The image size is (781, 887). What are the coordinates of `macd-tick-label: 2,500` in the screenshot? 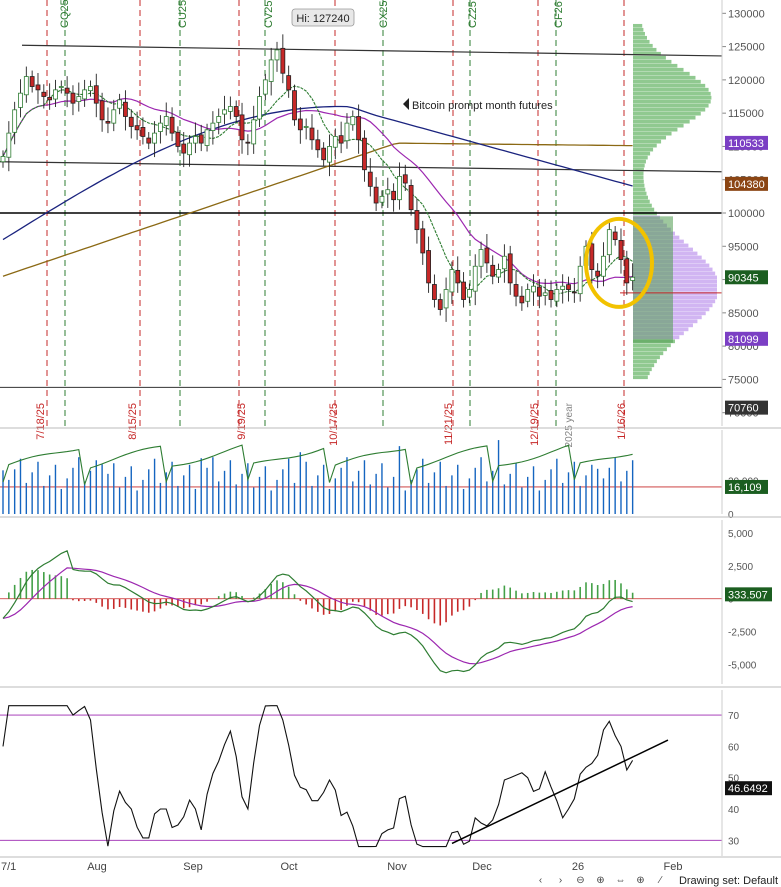 It's located at (740, 567).